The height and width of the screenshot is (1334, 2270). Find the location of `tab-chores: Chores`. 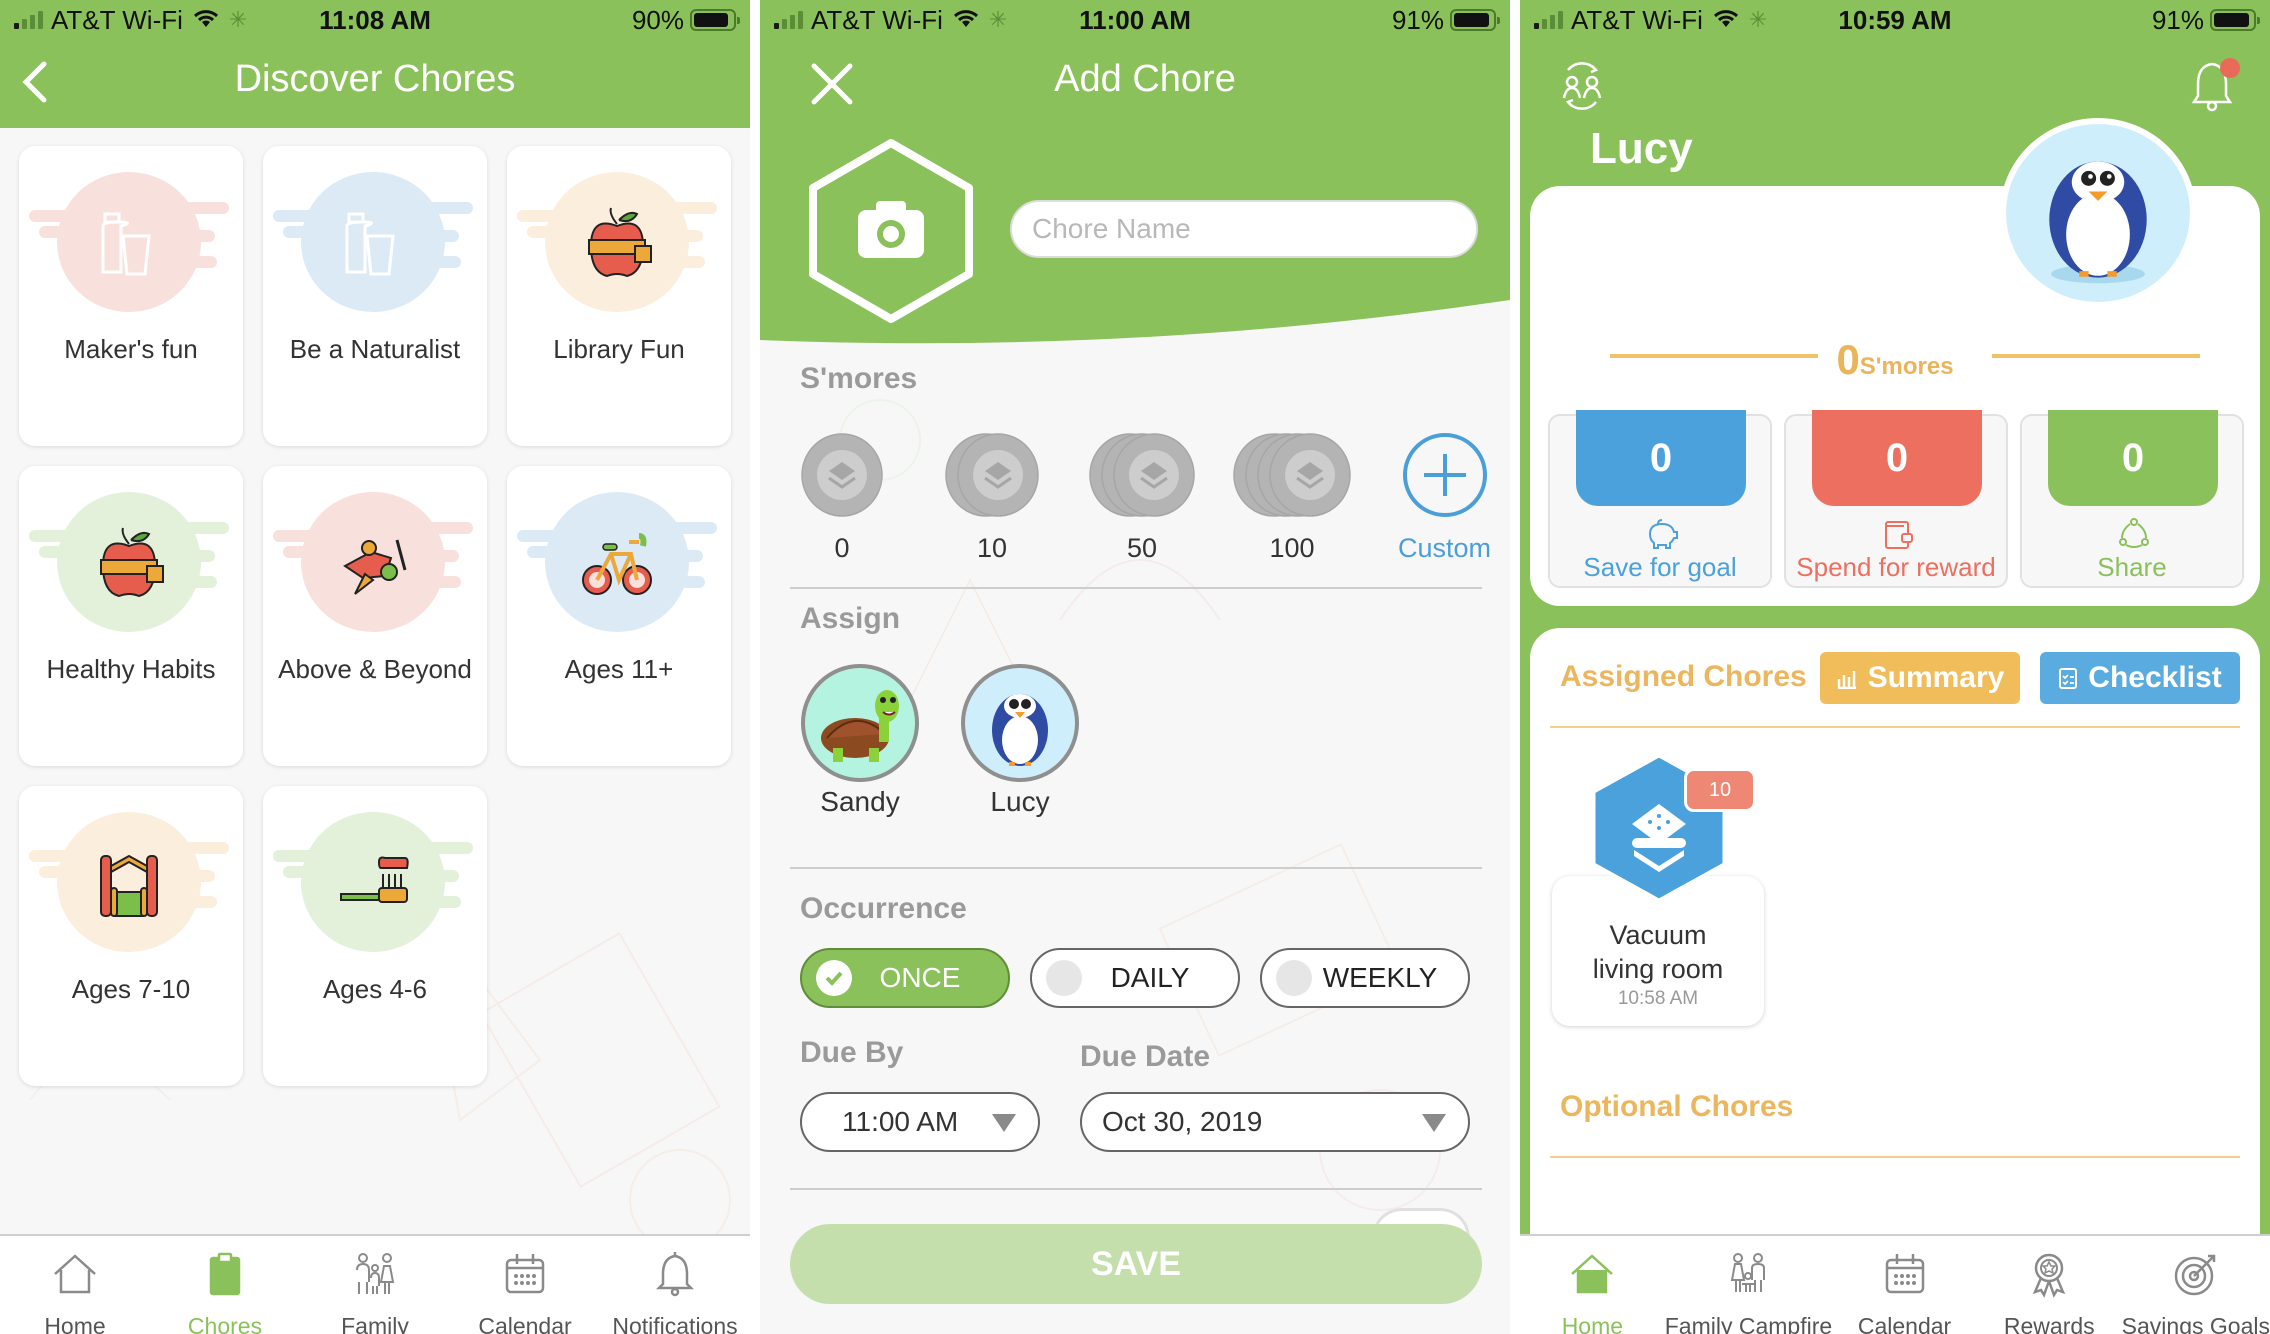

tab-chores: Chores is located at coordinates (225, 1285).